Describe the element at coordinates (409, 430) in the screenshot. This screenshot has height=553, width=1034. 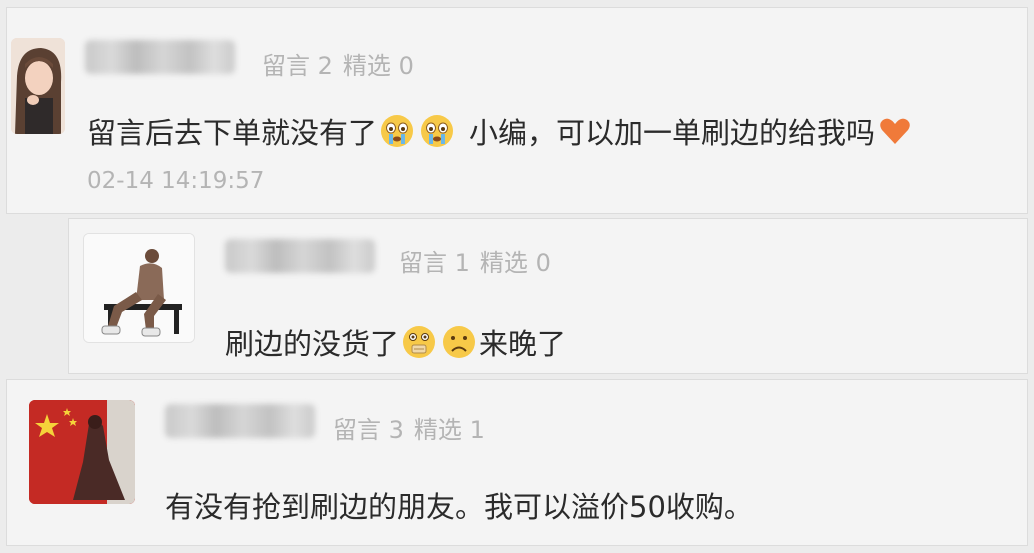
I see `comment-stats: 留言 3 精选 1` at that location.